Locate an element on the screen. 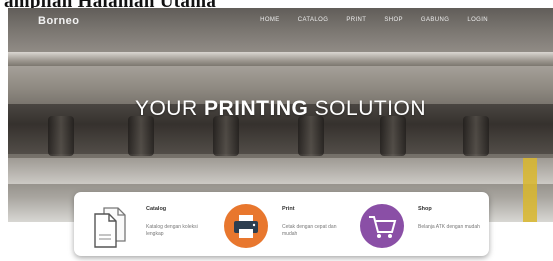 This screenshot has width=553, height=261. nav-link-catalog: Catalog is located at coordinates (313, 20).